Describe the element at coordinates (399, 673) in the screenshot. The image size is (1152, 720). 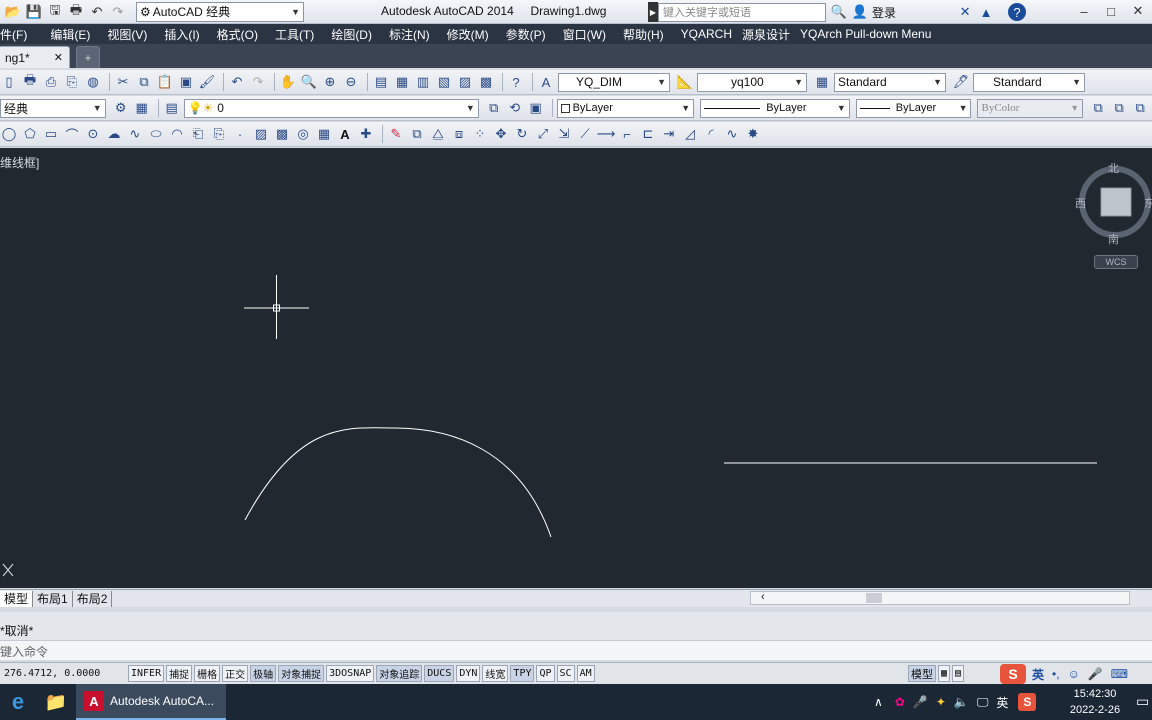
I see `status-toggle-对象追踪: 对象追踪` at that location.